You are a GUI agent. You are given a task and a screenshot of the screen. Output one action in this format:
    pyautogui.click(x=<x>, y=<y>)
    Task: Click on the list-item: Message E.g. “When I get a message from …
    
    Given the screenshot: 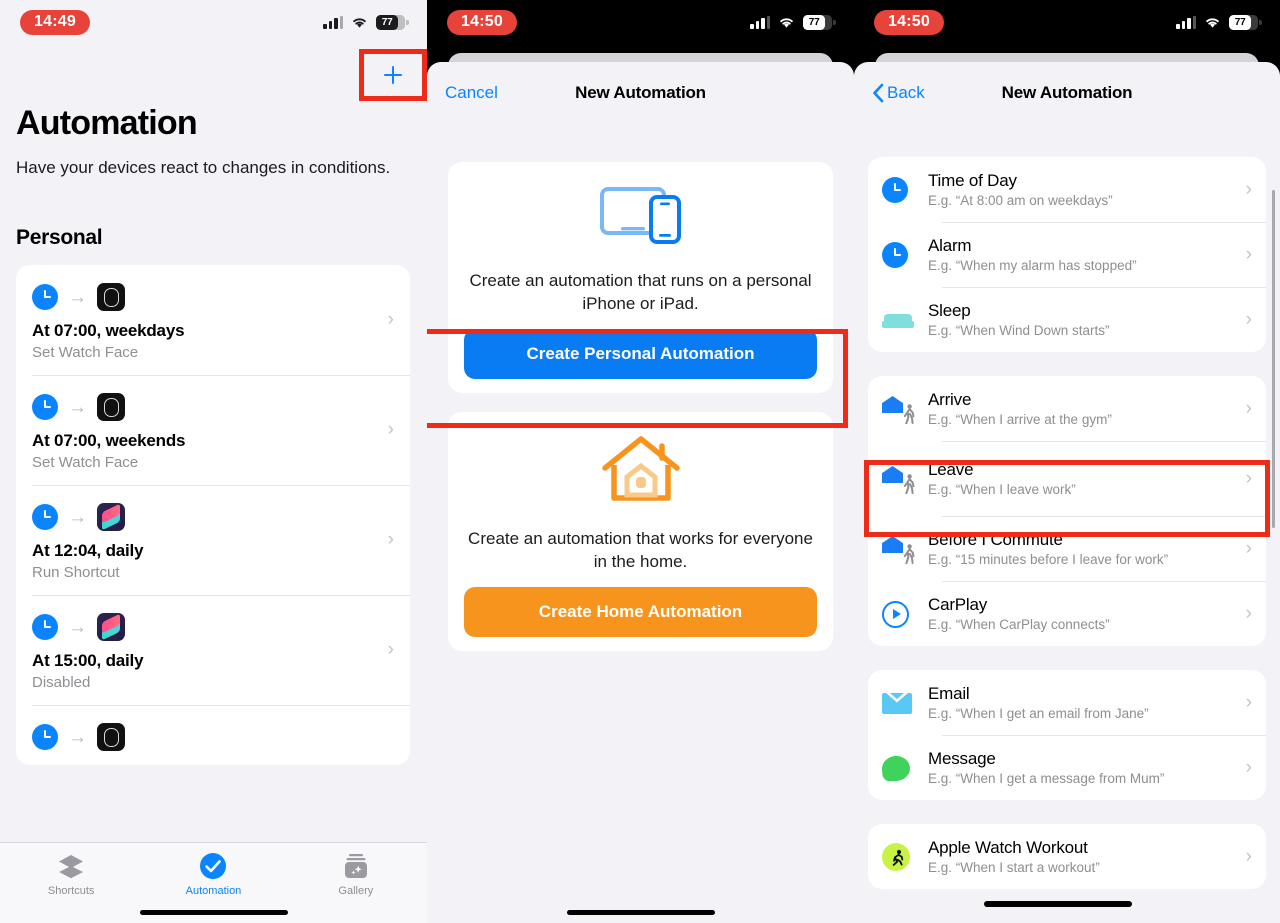 What is the action you would take?
    pyautogui.click(x=1067, y=767)
    